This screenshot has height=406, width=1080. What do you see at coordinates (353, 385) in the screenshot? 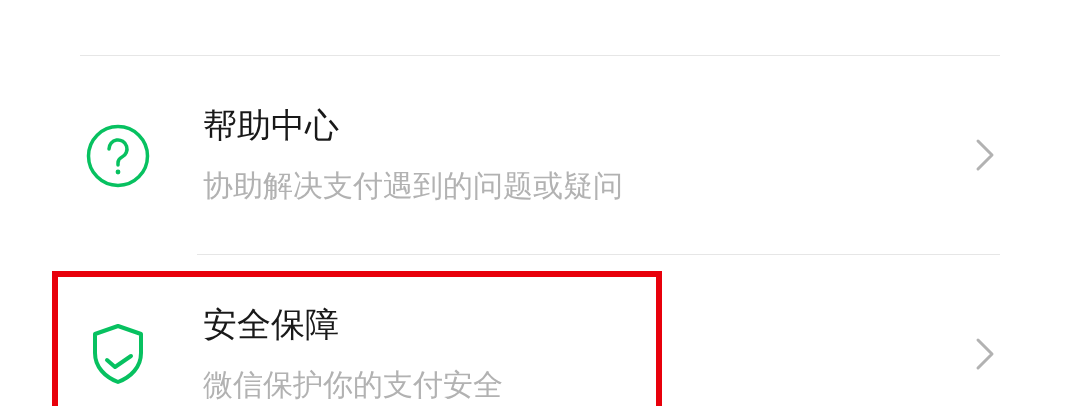
I see `item-subtitle: 微信保护你的支付安全` at bounding box center [353, 385].